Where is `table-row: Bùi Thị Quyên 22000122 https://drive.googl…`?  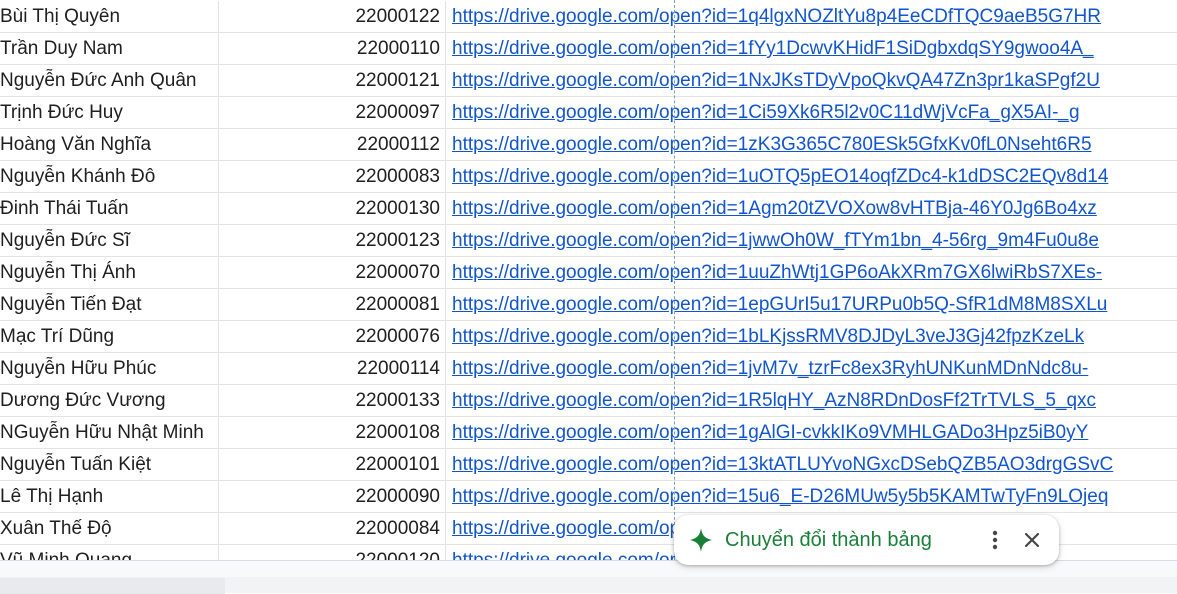 table-row: Bùi Thị Quyên 22000122 https://drive.googl… is located at coordinates (588, 17).